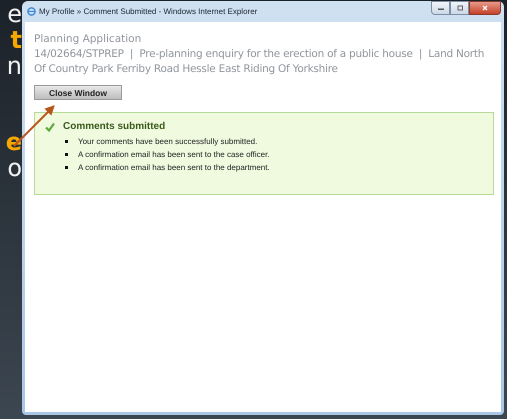 This screenshot has width=507, height=419. What do you see at coordinates (148, 11) in the screenshot?
I see `window-title: My Profile » Comment Submitted - Windows Internet Explorer` at bounding box center [148, 11].